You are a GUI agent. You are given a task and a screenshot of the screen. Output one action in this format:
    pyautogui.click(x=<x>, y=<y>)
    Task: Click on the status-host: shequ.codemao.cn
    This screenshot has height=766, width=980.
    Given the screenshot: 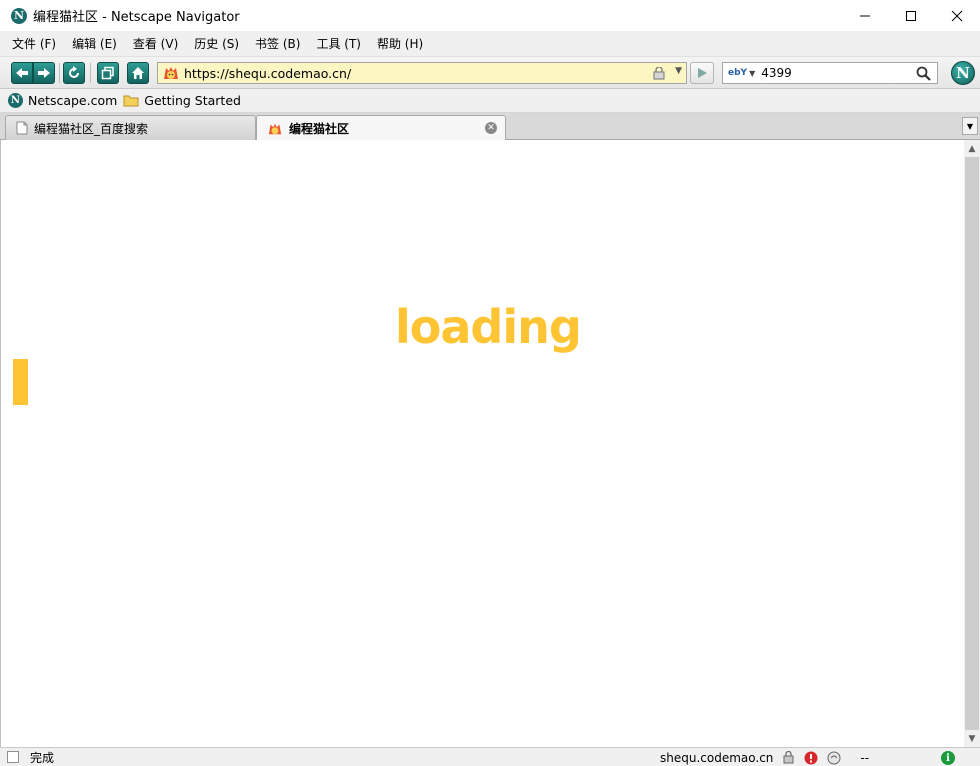 What is the action you would take?
    pyautogui.click(x=717, y=757)
    